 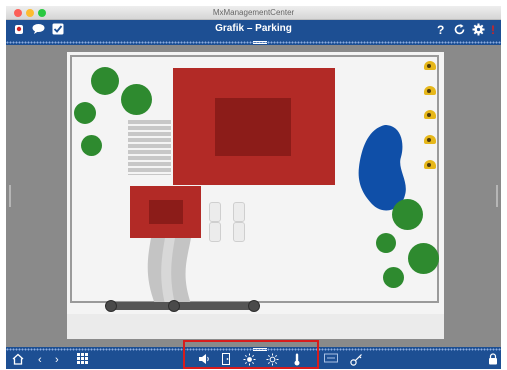 I want to click on building-small, so click(x=165, y=212).